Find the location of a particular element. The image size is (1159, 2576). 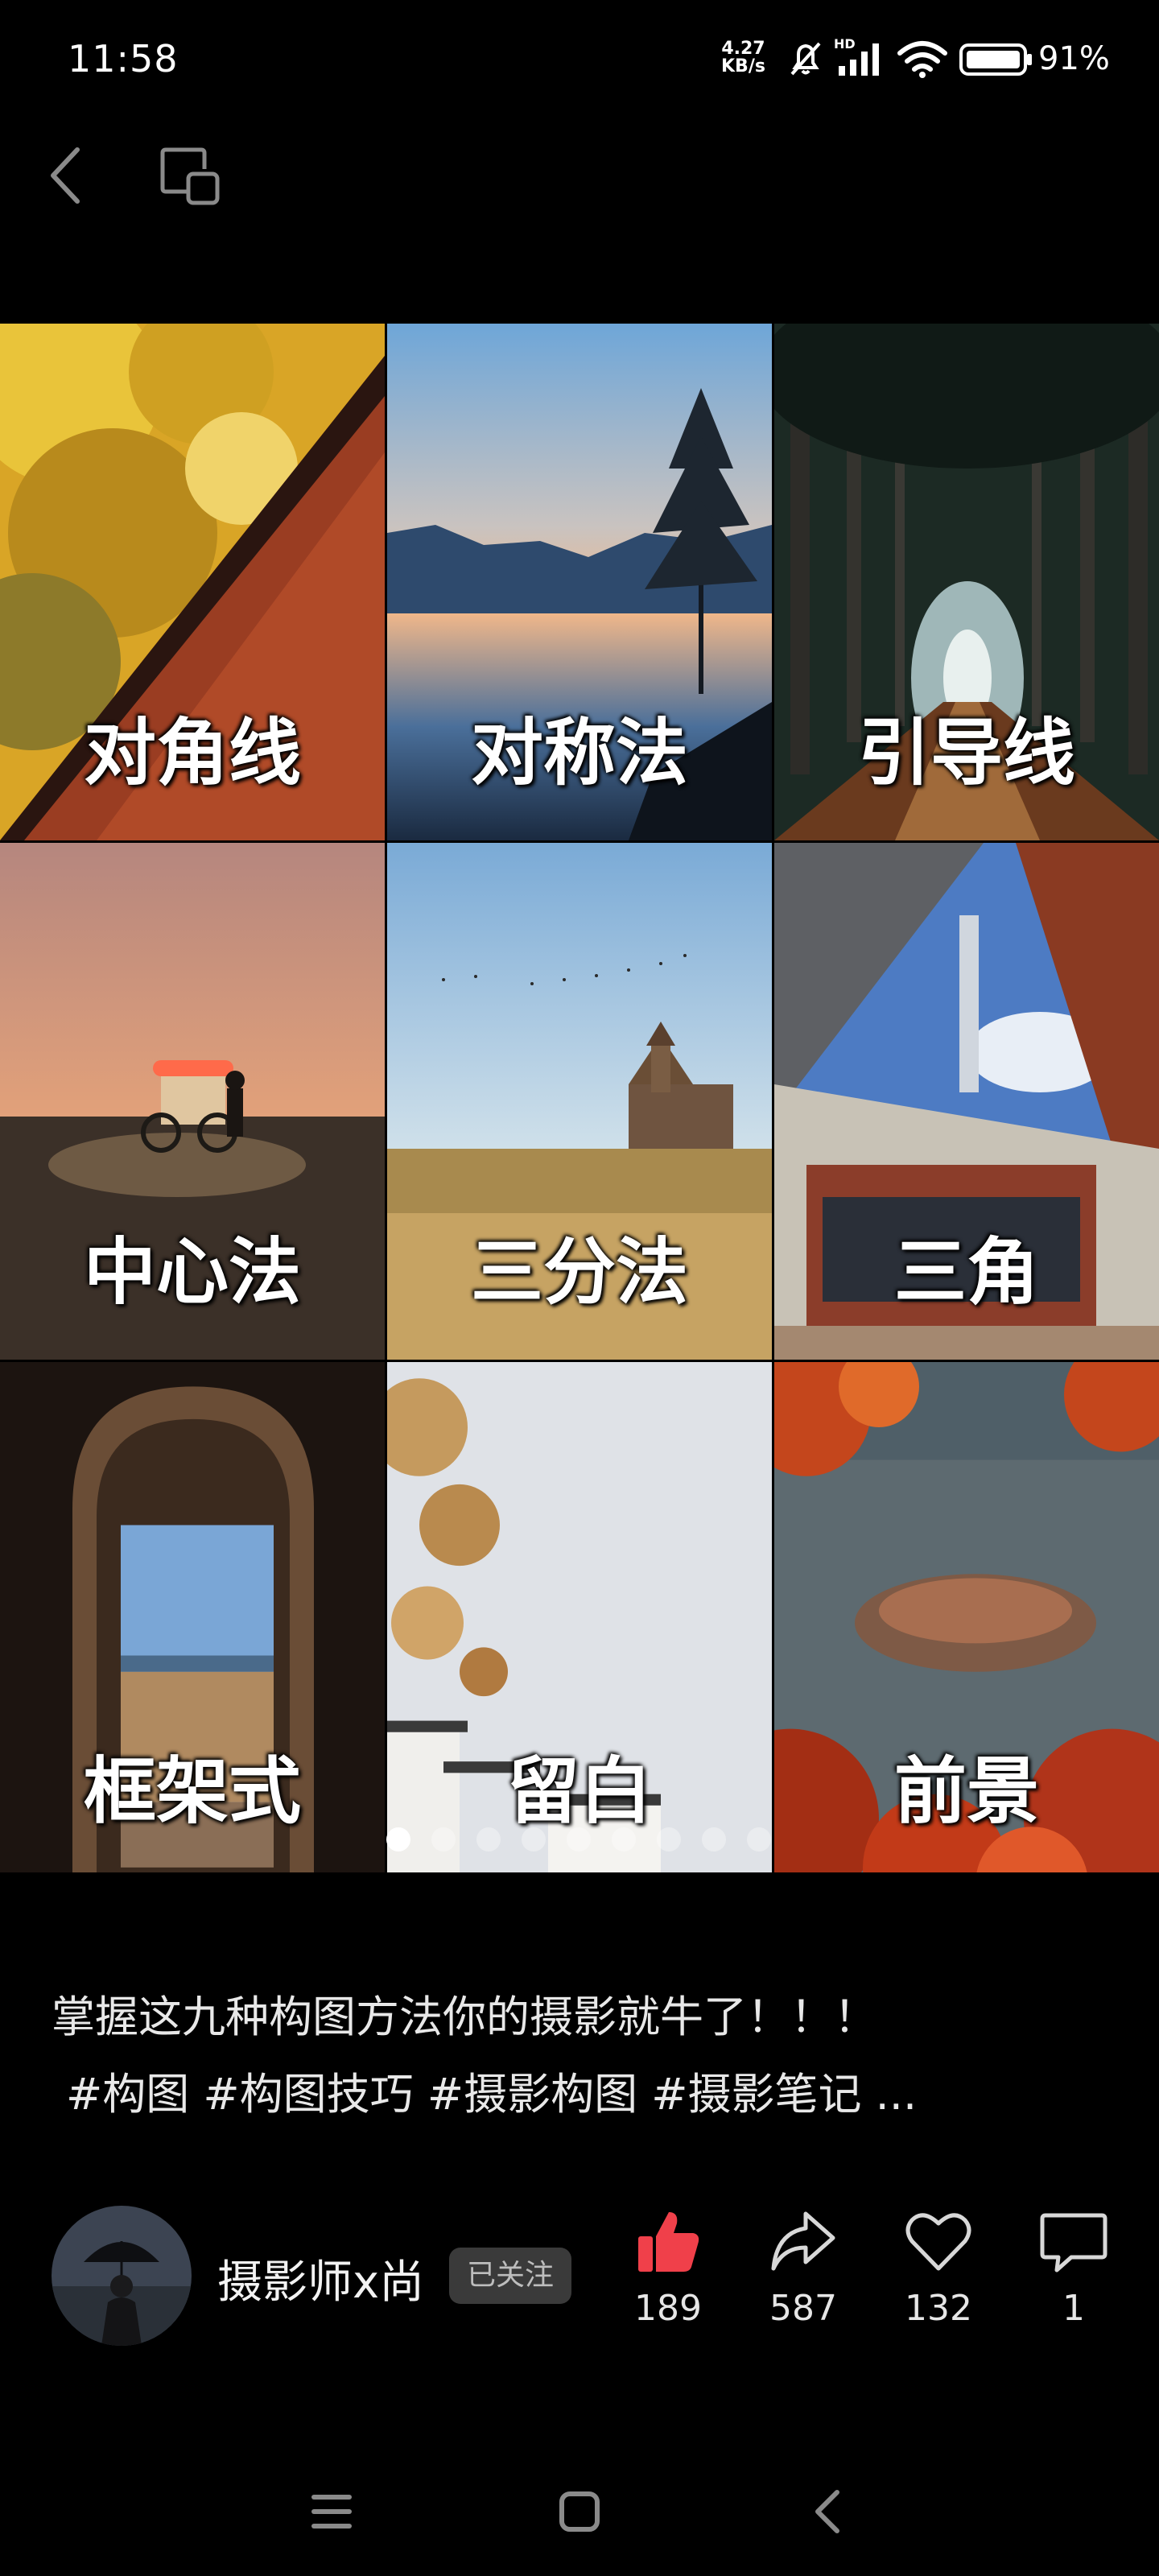

favorite-button: 132 is located at coordinates (938, 2267).